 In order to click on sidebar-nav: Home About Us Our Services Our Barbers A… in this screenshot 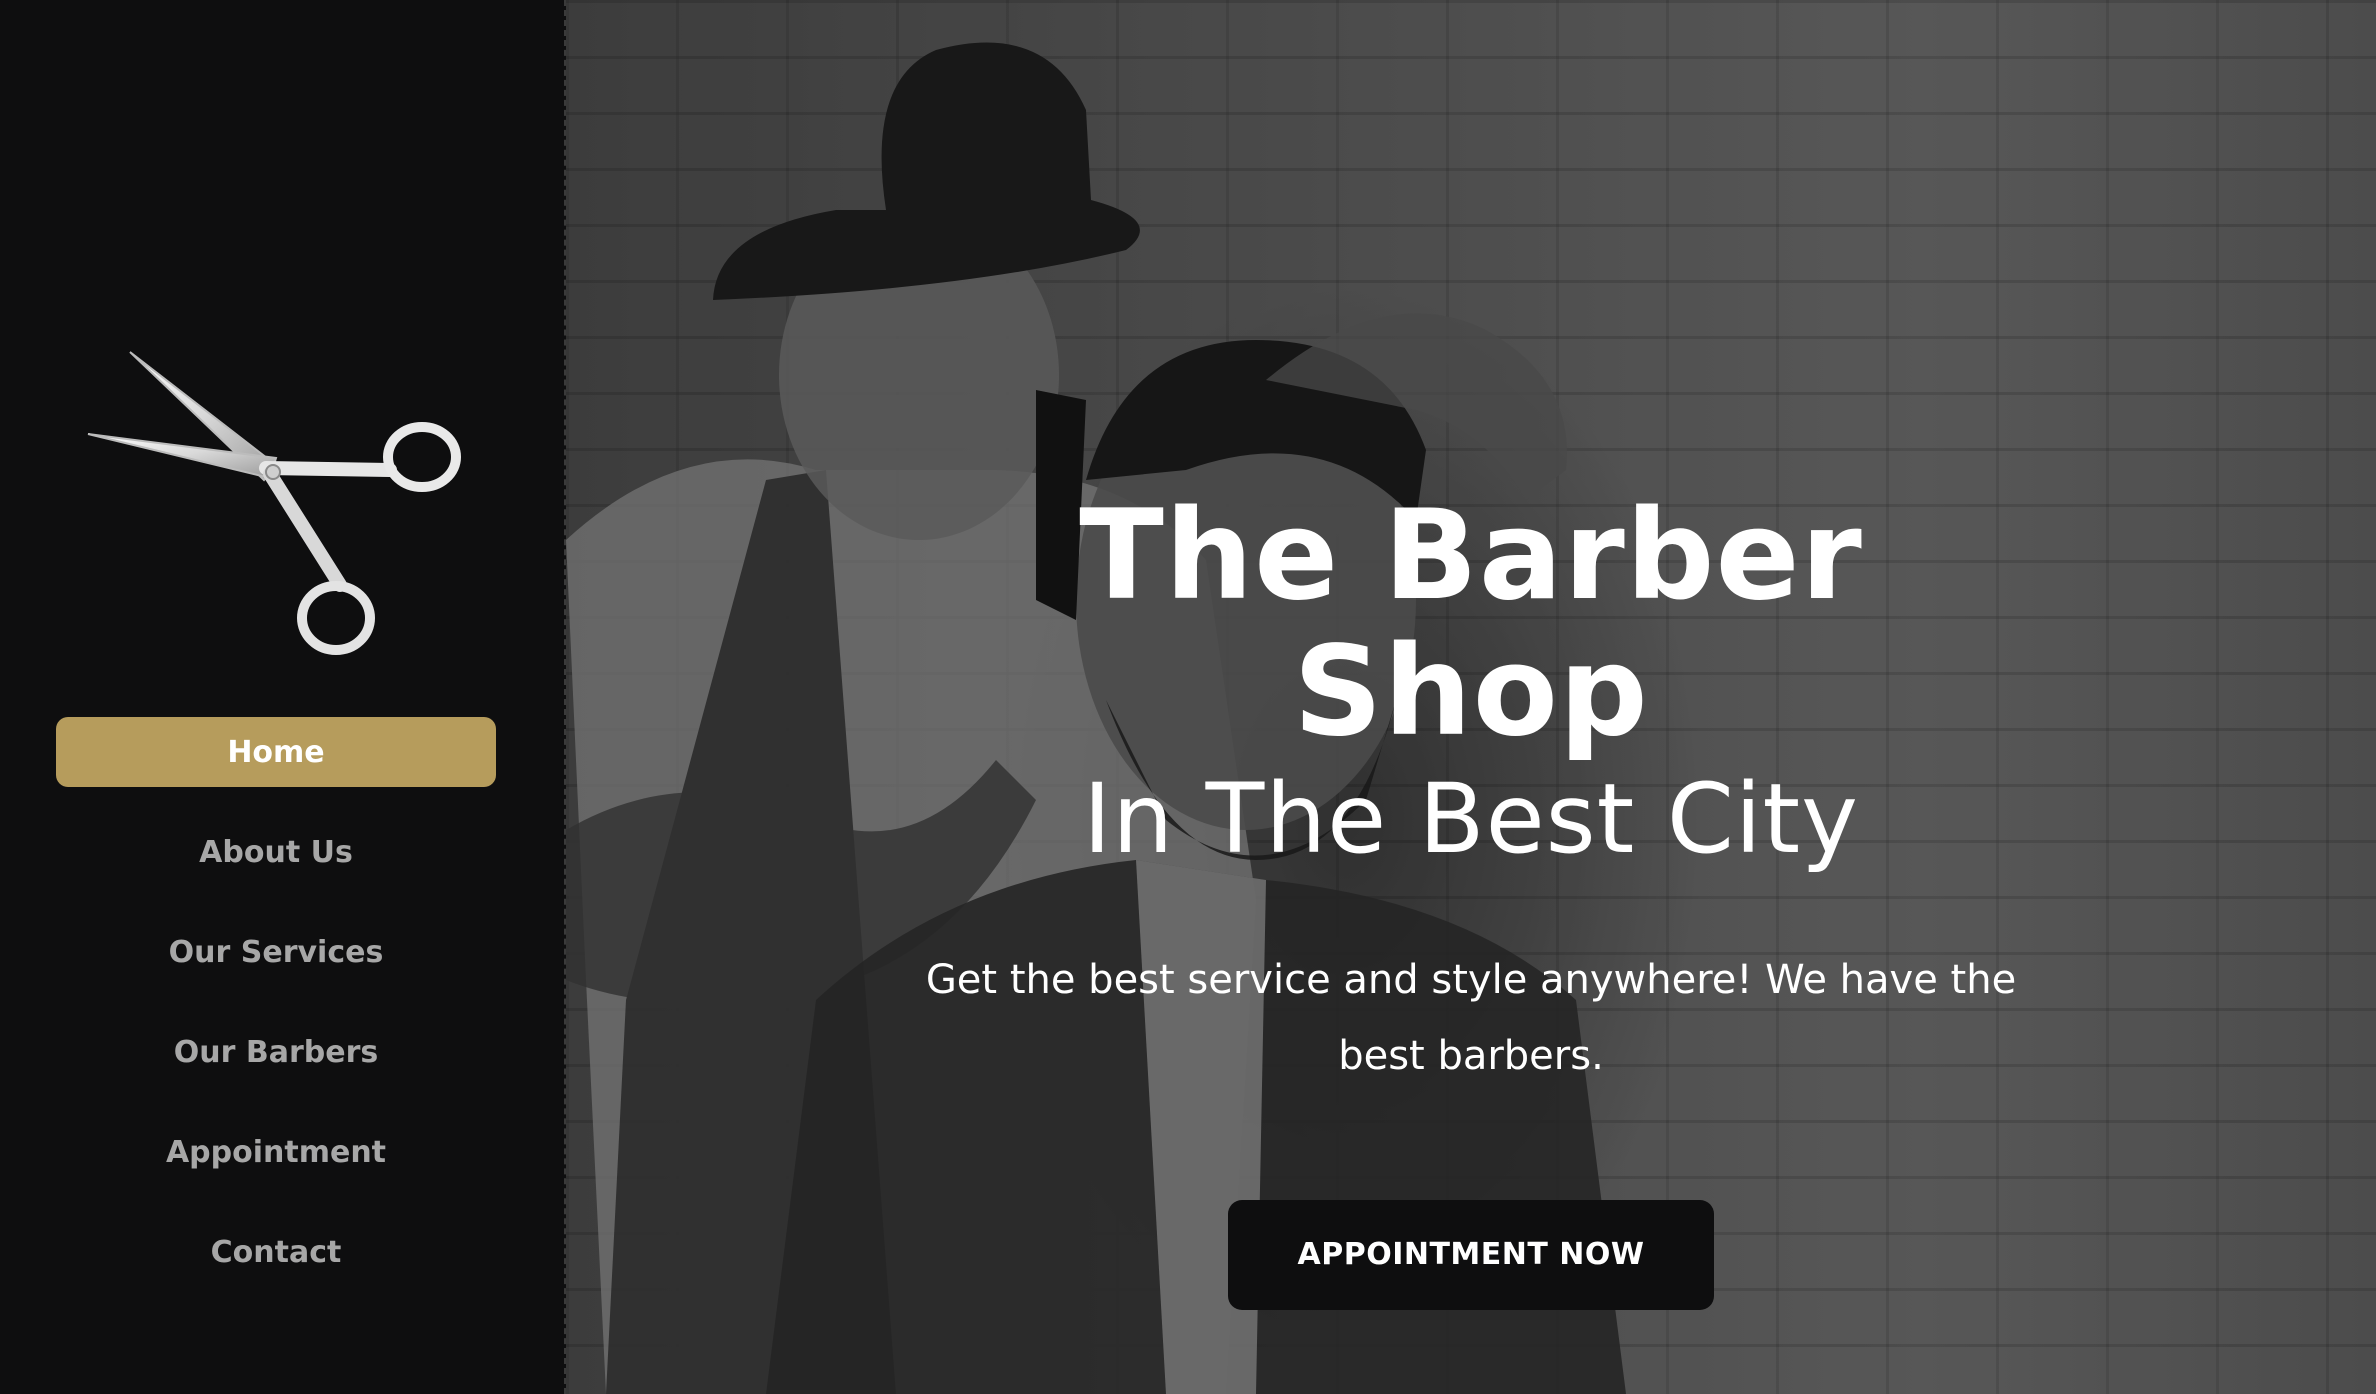, I will do `click(276, 1017)`.